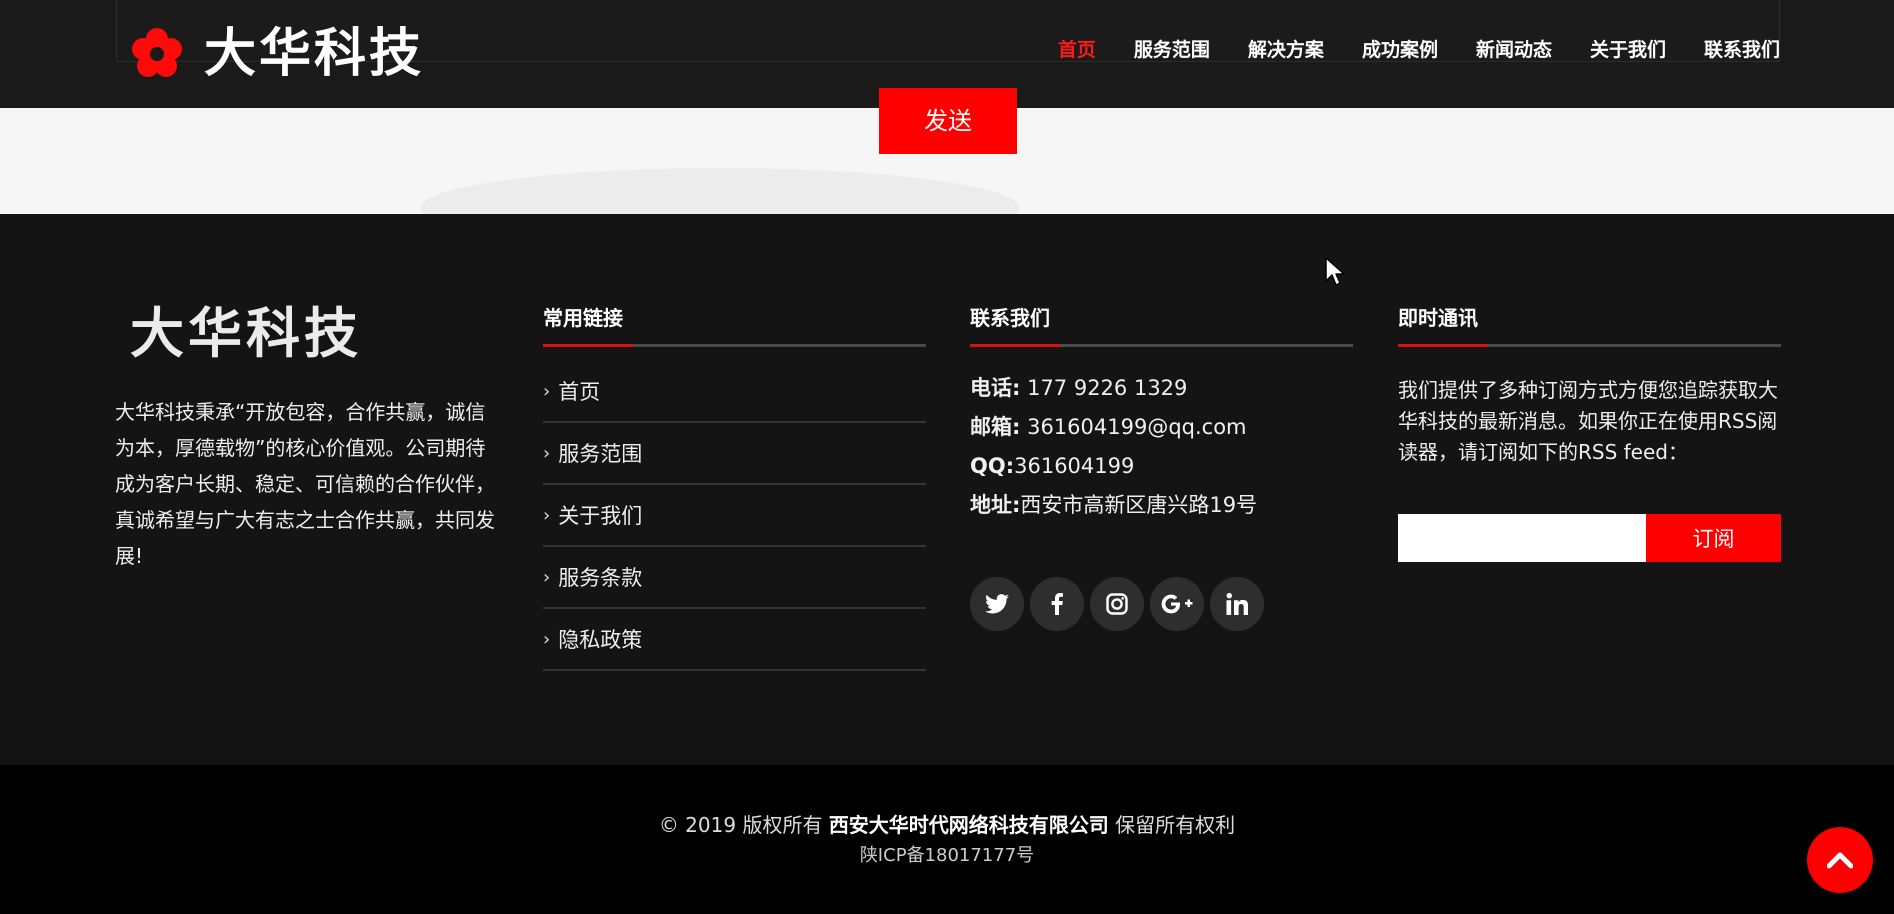  I want to click on footer-link-list: › 首页 › 服务范围 › 关于我们 › 服务条款 › 隐私政策, so click(734, 516).